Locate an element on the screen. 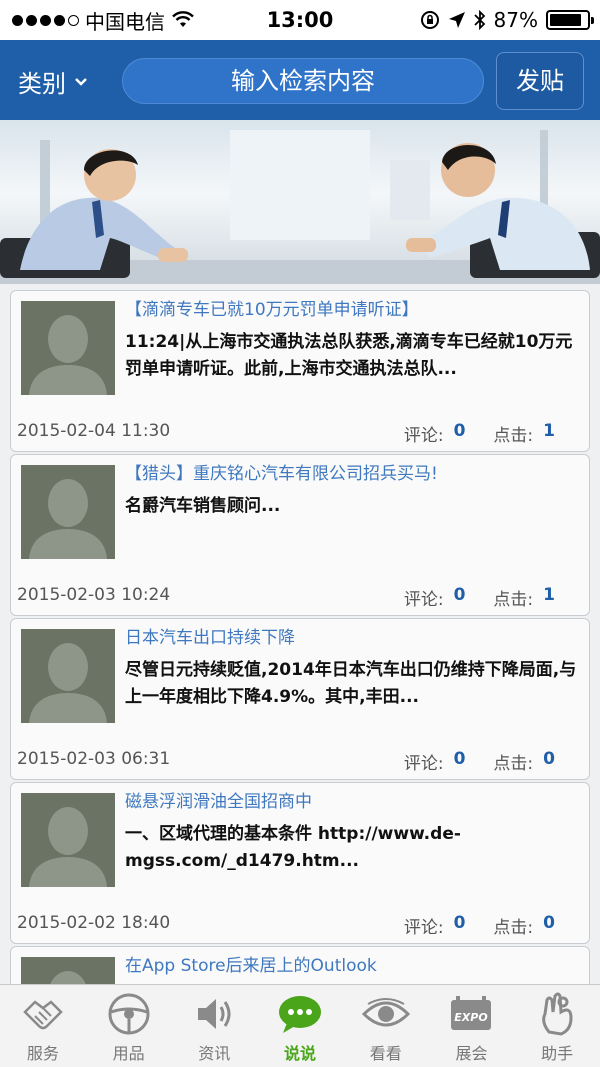 The image size is (600, 1067). post-date: 2015-02-04 11:30 is located at coordinates (94, 431).